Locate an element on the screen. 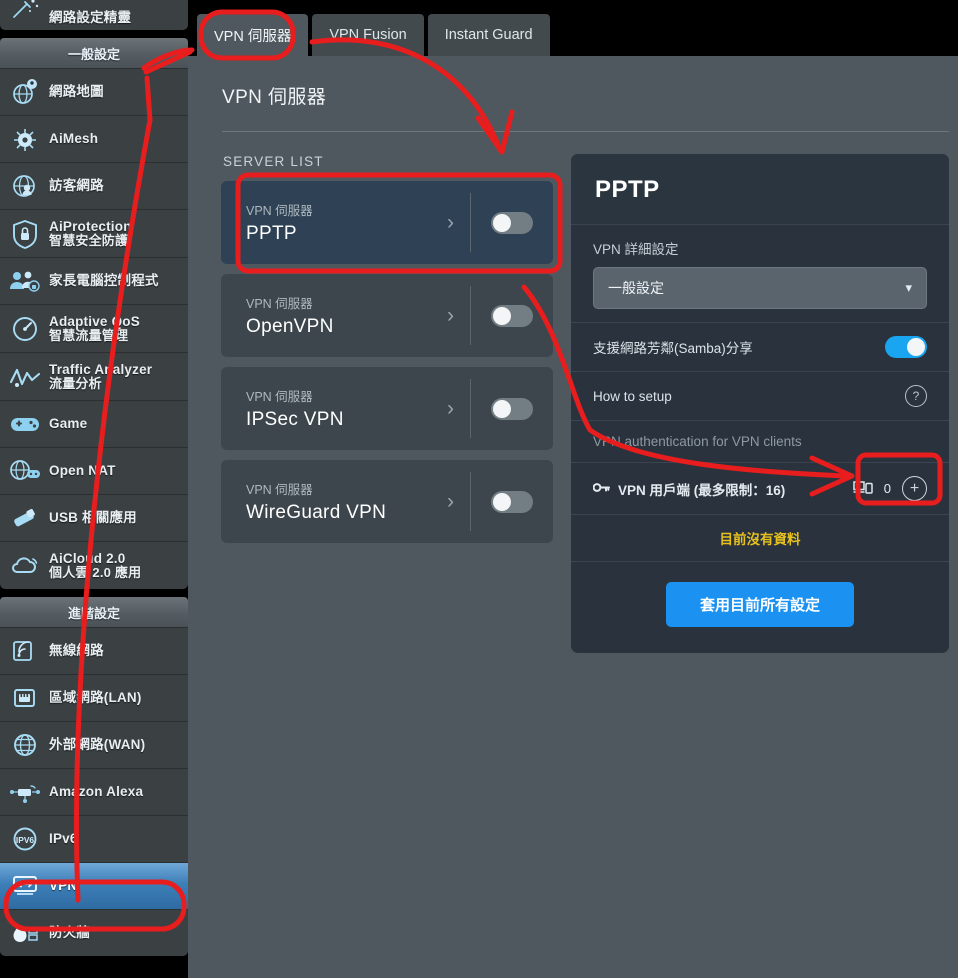 The image size is (958, 978). add-client-button: + is located at coordinates (914, 488).